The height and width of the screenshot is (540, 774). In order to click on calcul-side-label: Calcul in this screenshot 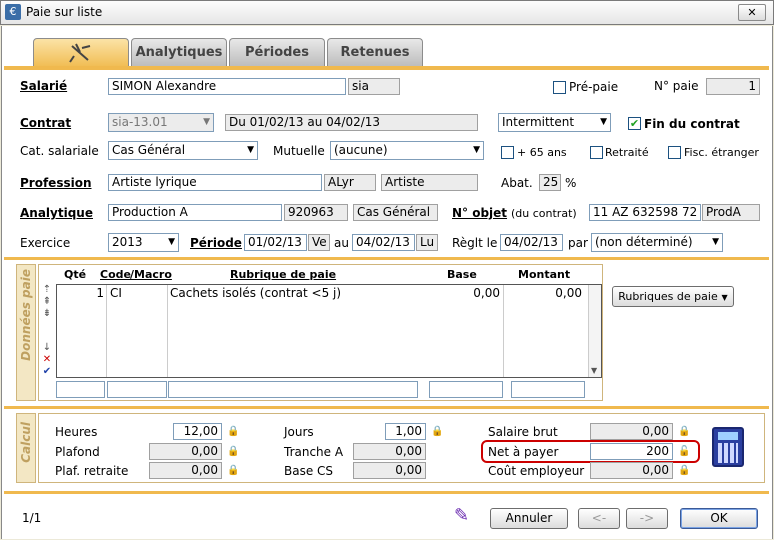, I will do `click(26, 442)`.